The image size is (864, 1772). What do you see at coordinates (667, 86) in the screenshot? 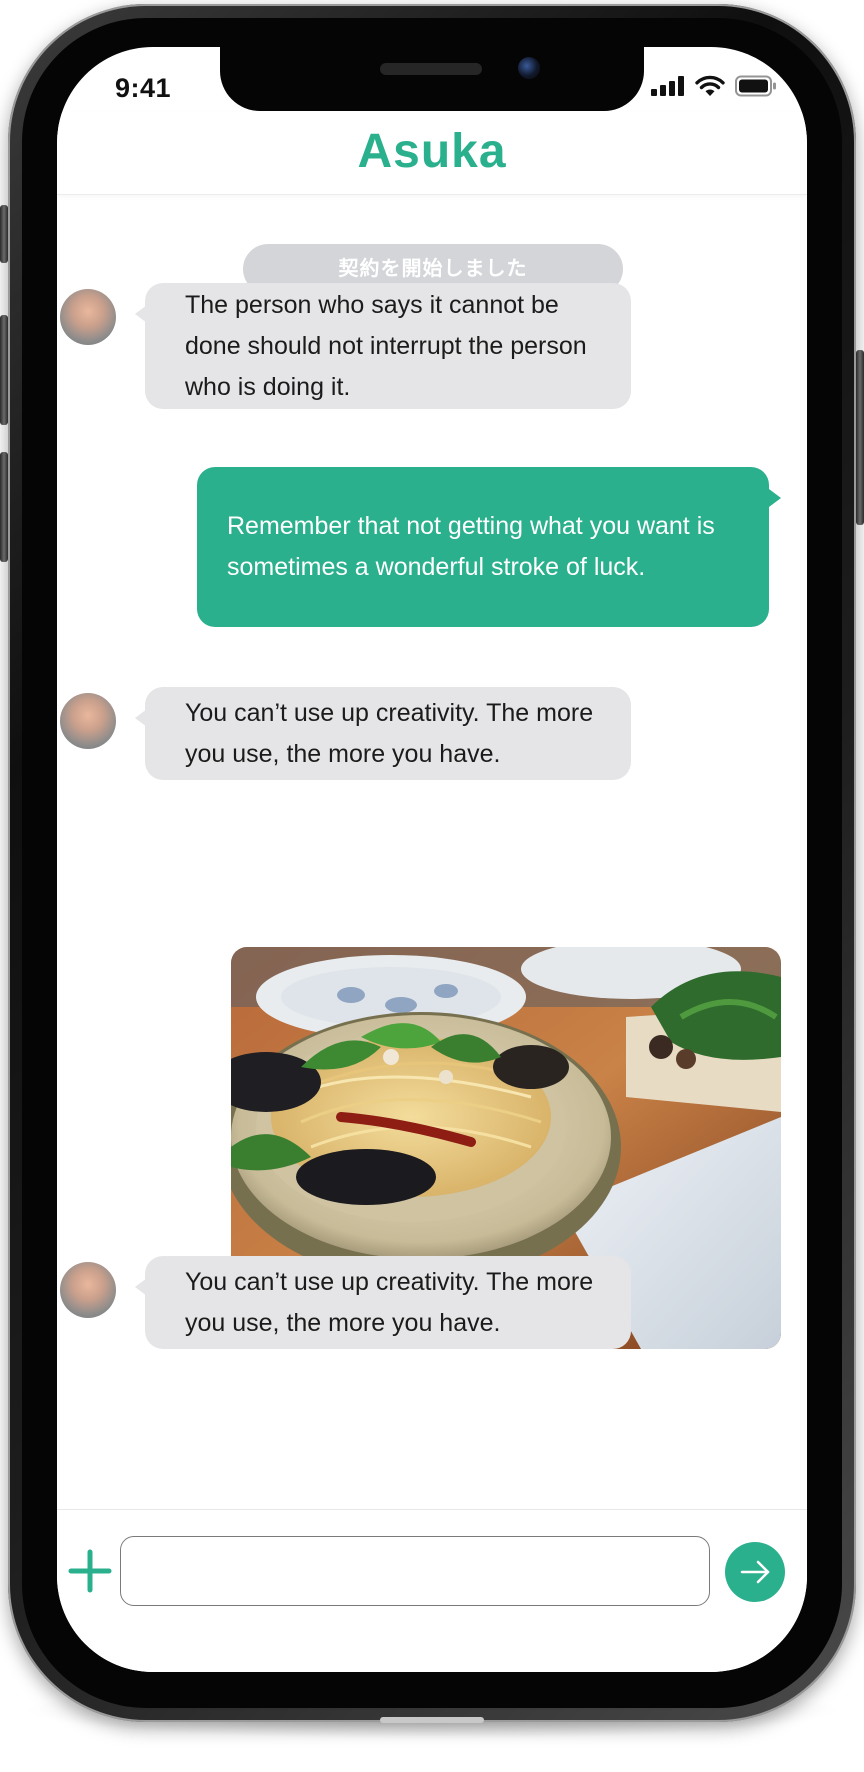
I see `cellular-signal-icon` at bounding box center [667, 86].